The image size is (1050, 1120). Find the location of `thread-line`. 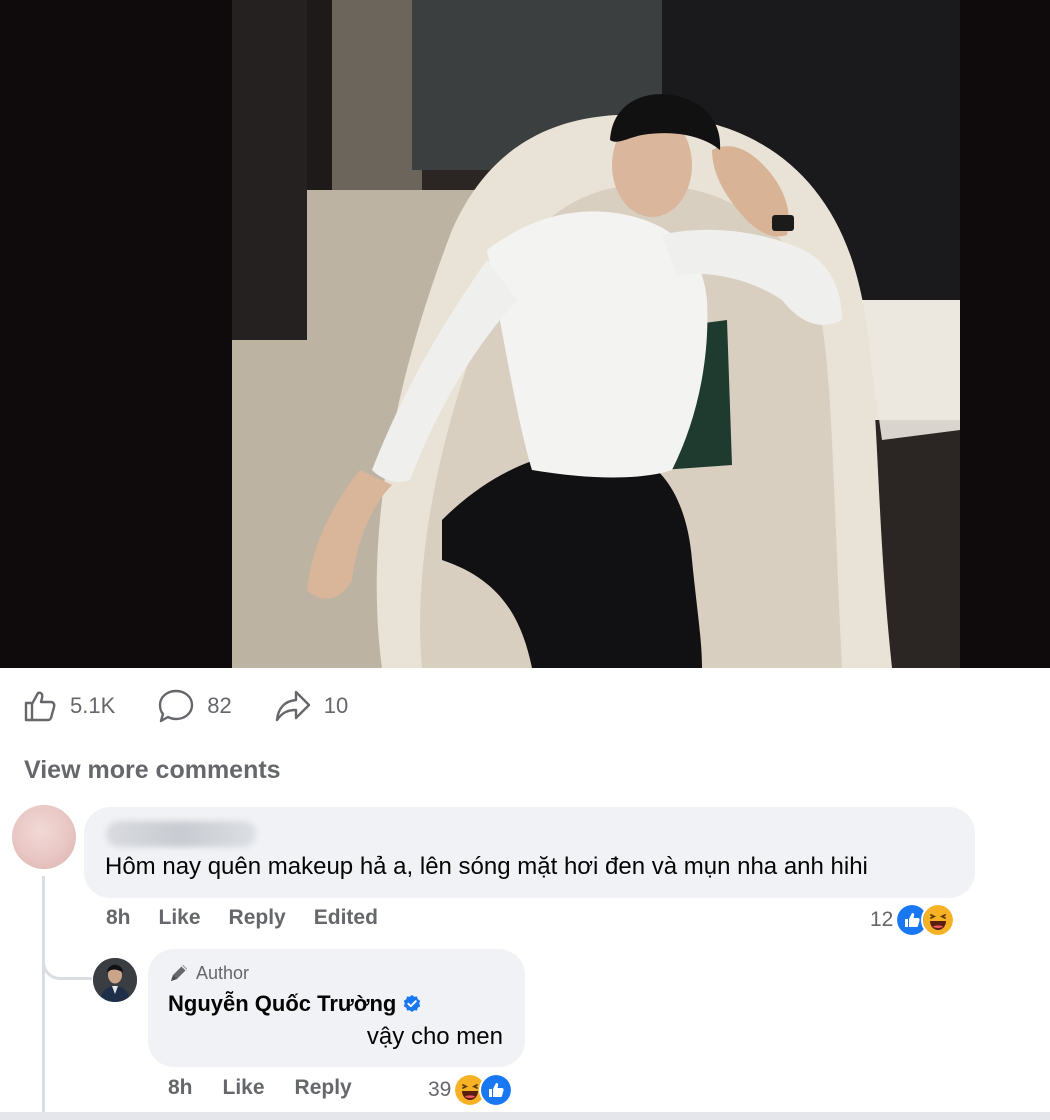

thread-line is located at coordinates (43, 995).